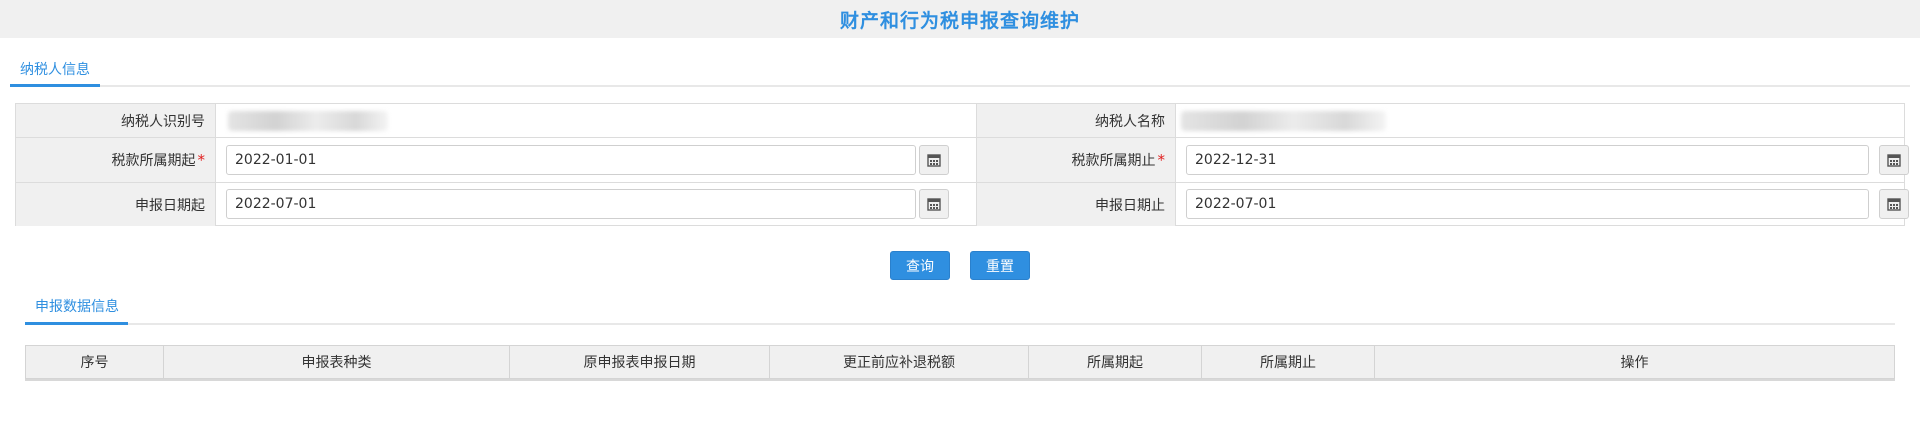  I want to click on period-end-label: 税款所属期止 *, so click(1076, 160).